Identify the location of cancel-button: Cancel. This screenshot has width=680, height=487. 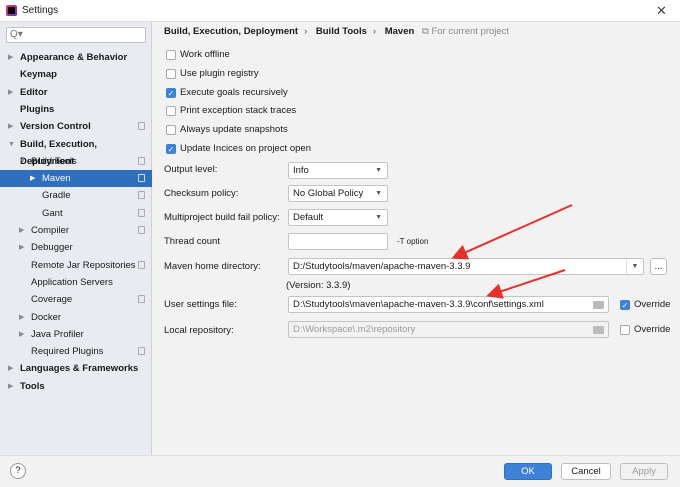
(586, 471).